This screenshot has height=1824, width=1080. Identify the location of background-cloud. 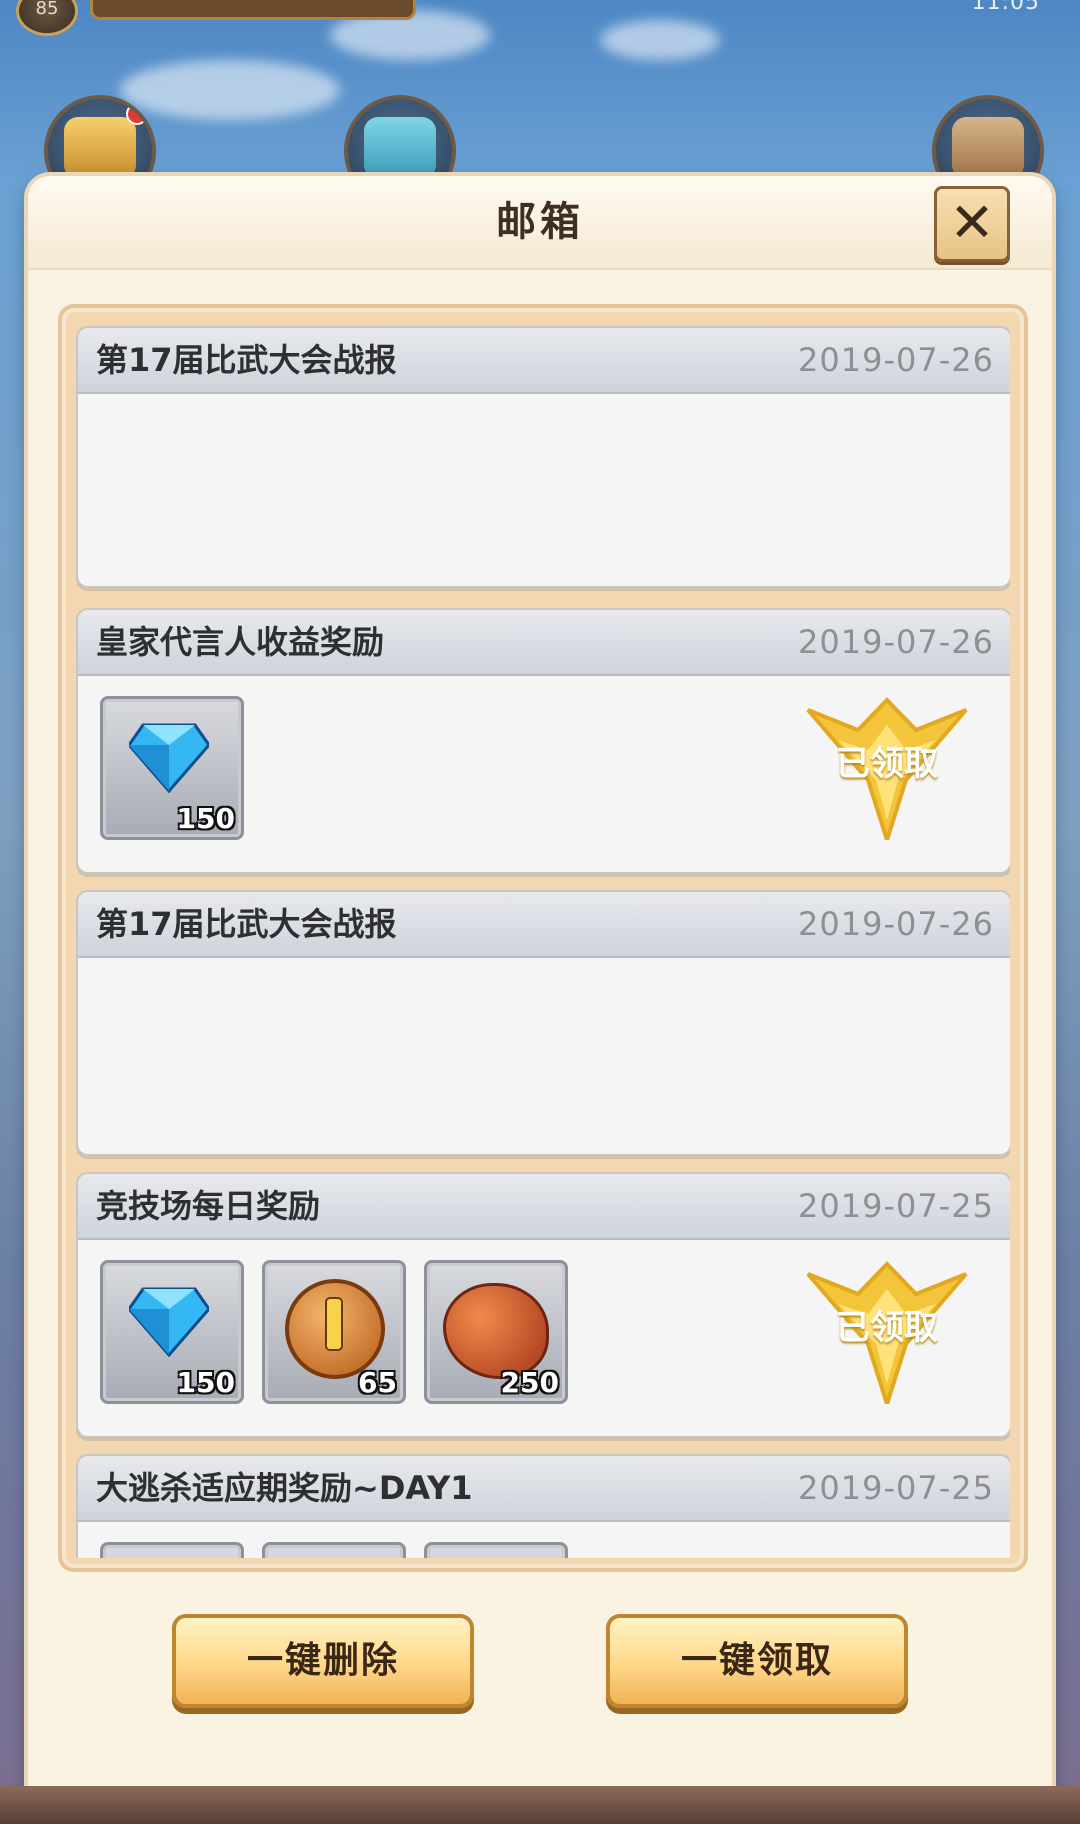
(230, 90).